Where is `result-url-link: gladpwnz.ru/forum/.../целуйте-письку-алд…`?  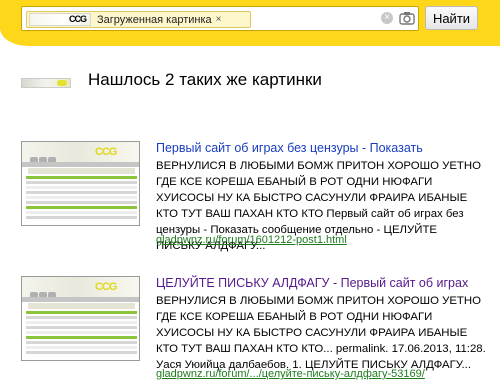
result-url-link: gladpwnz.ru/forum/.../целуйте-письку-алд… is located at coordinates (290, 374).